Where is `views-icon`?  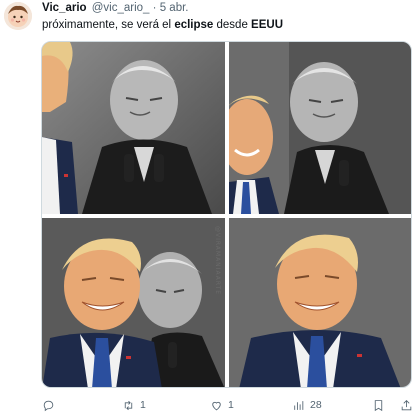 views-icon is located at coordinates (299, 405).